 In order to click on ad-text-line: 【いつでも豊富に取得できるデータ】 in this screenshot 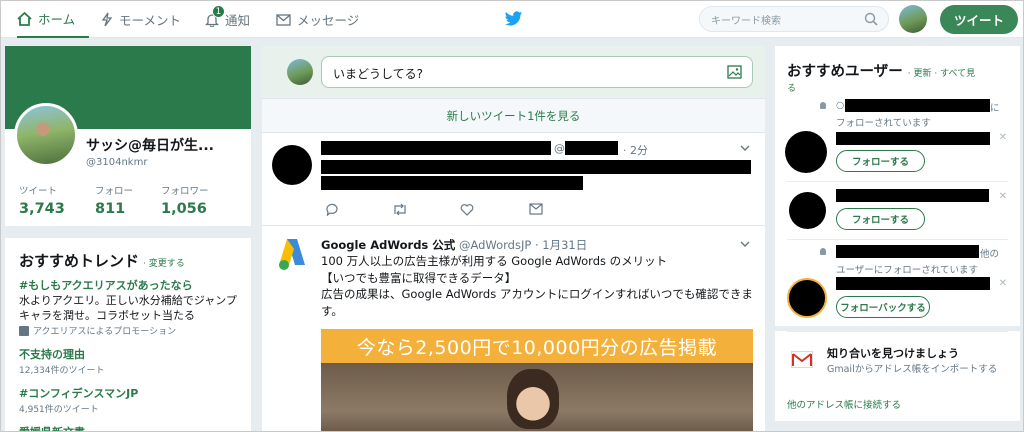, I will do `click(419, 277)`.